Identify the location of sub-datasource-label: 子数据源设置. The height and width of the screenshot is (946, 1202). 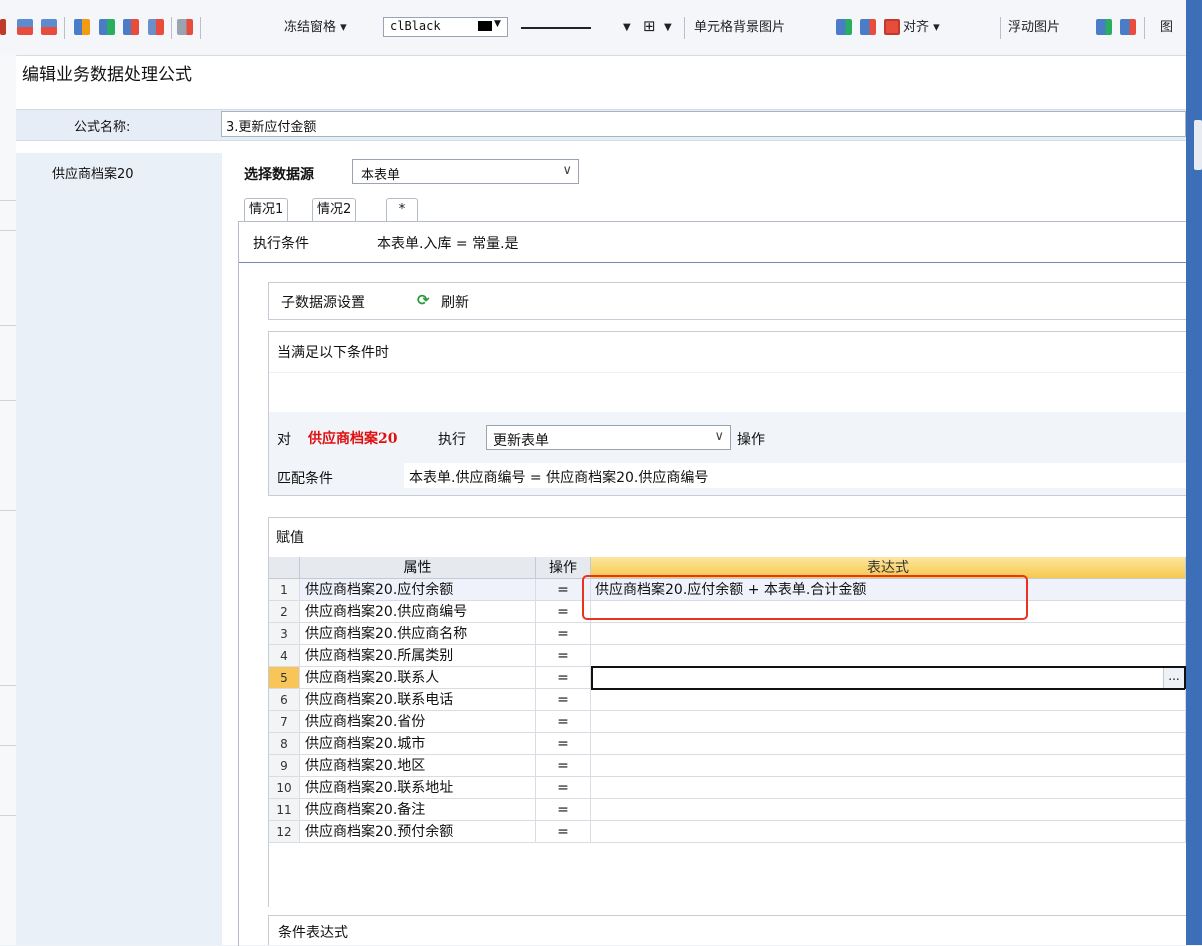
(323, 303).